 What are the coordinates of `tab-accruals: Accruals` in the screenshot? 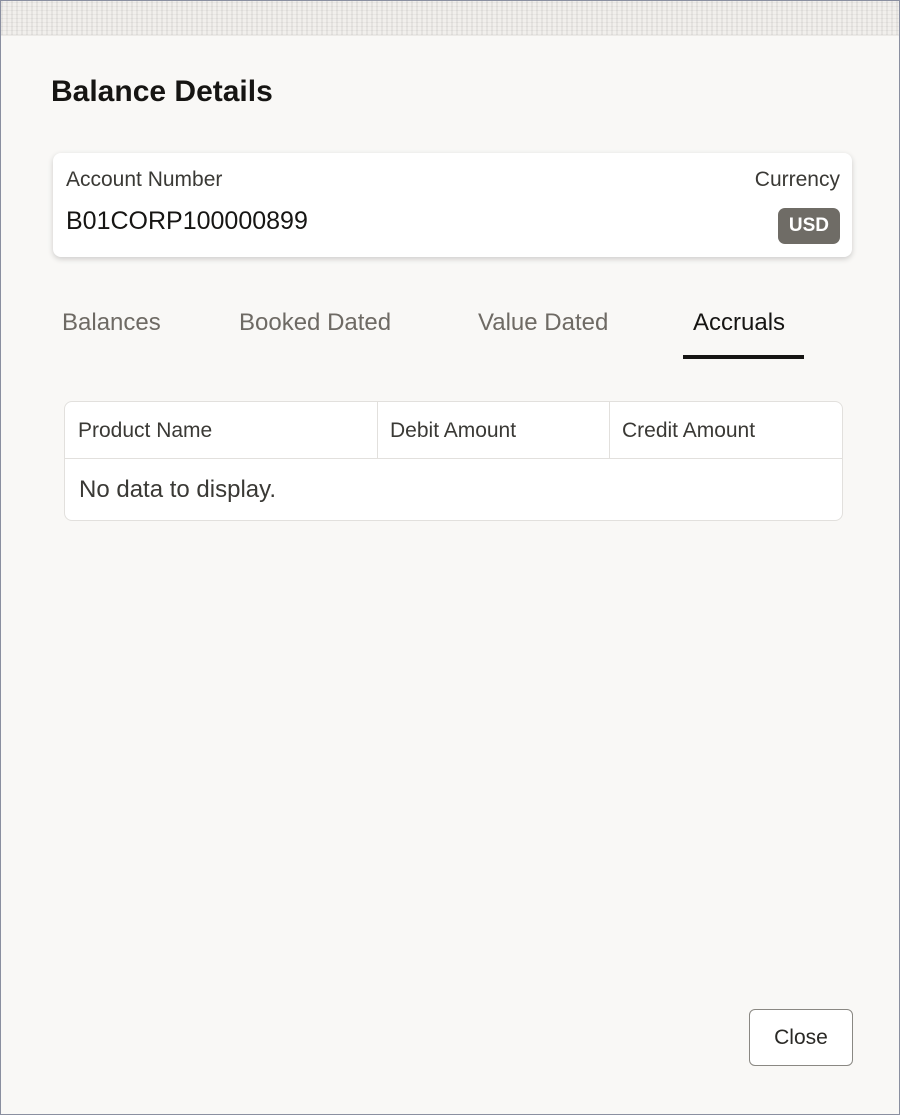 It's located at (739, 323).